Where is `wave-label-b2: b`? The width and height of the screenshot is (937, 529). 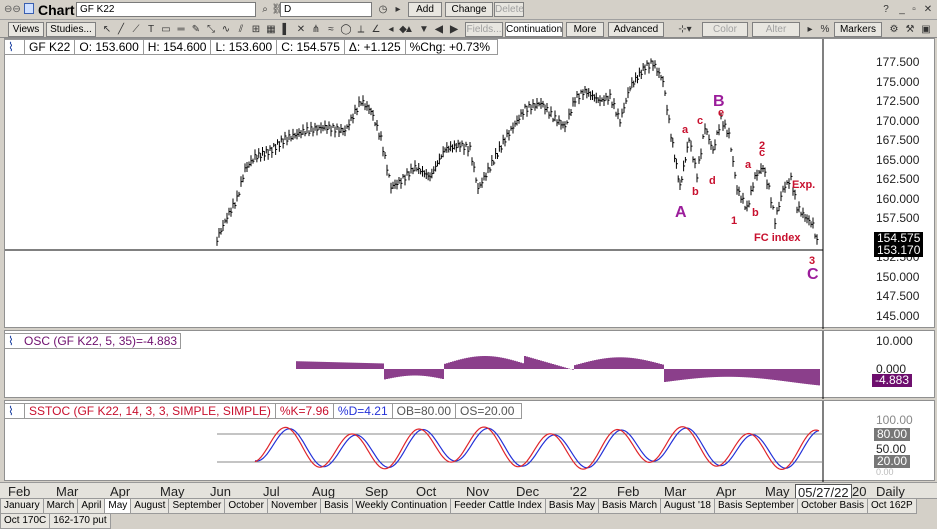
wave-label-b2: b is located at coordinates (755, 213).